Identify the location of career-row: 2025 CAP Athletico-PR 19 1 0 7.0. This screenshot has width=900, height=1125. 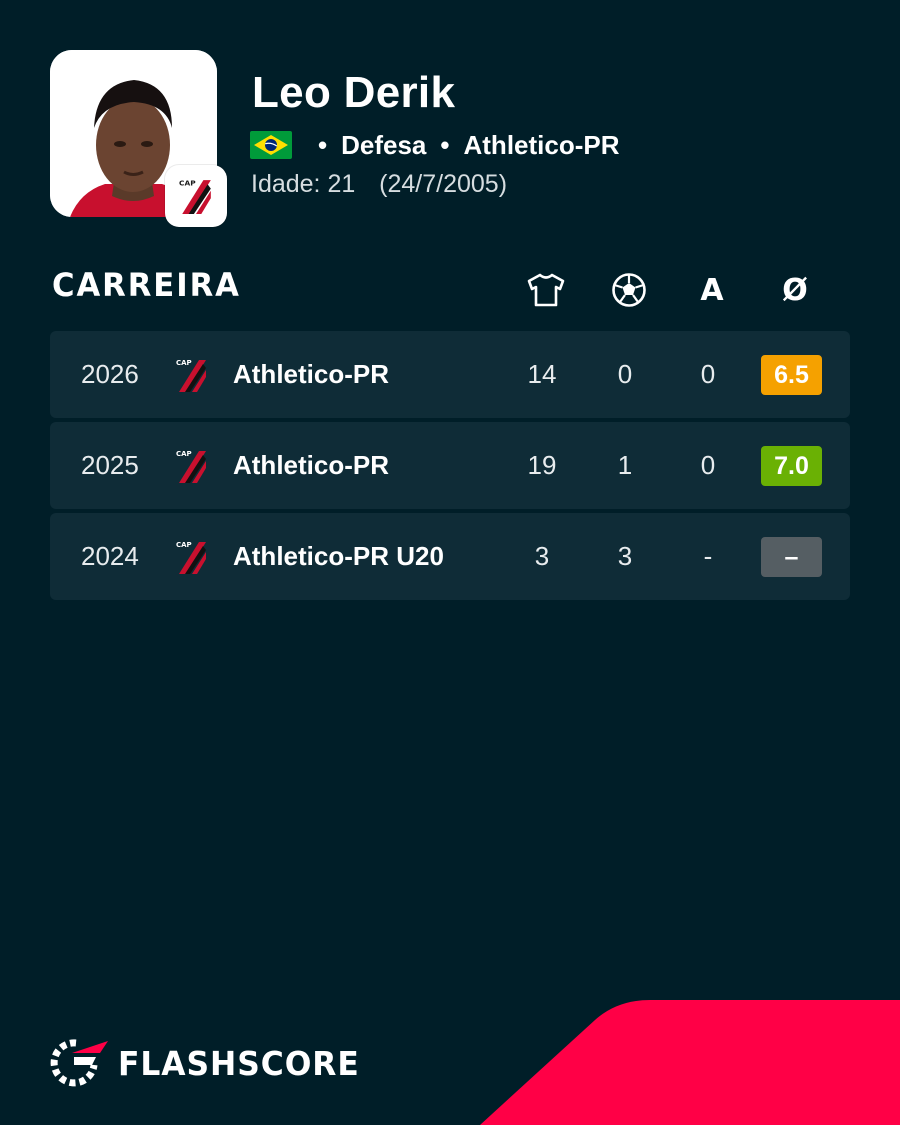
(450, 465).